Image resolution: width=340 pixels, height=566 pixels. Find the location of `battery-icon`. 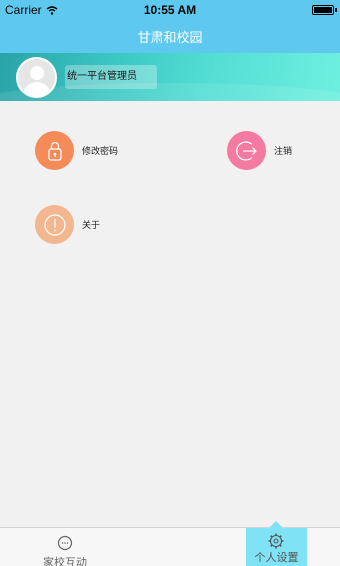

battery-icon is located at coordinates (323, 10).